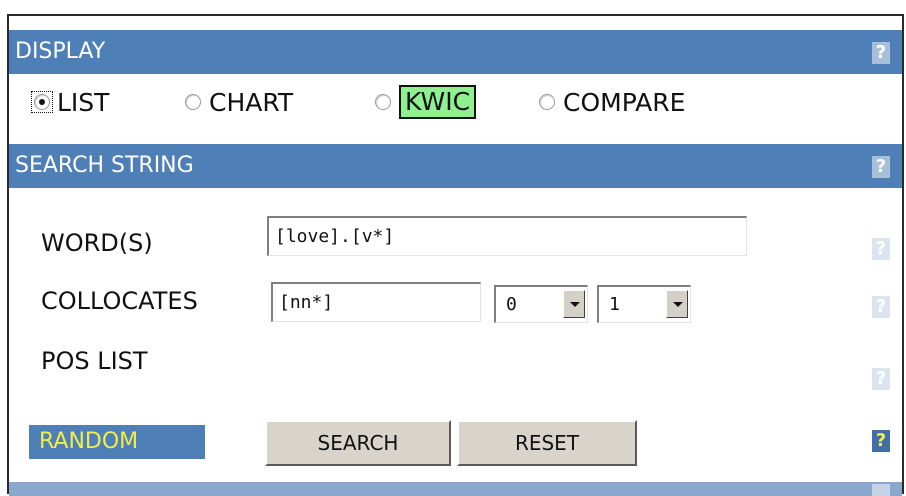  I want to click on top-margin, so click(453, 7).